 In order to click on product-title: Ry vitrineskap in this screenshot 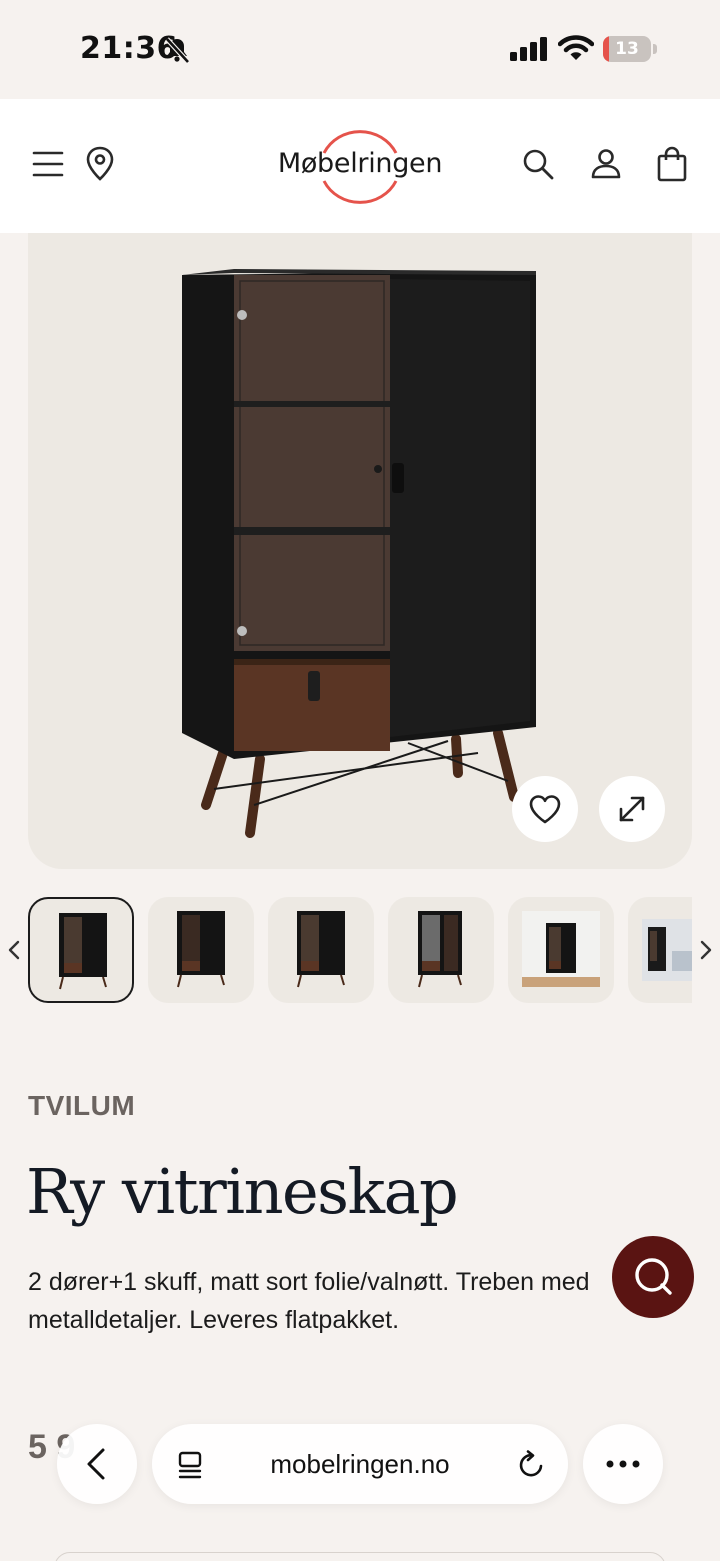, I will do `click(242, 1191)`.